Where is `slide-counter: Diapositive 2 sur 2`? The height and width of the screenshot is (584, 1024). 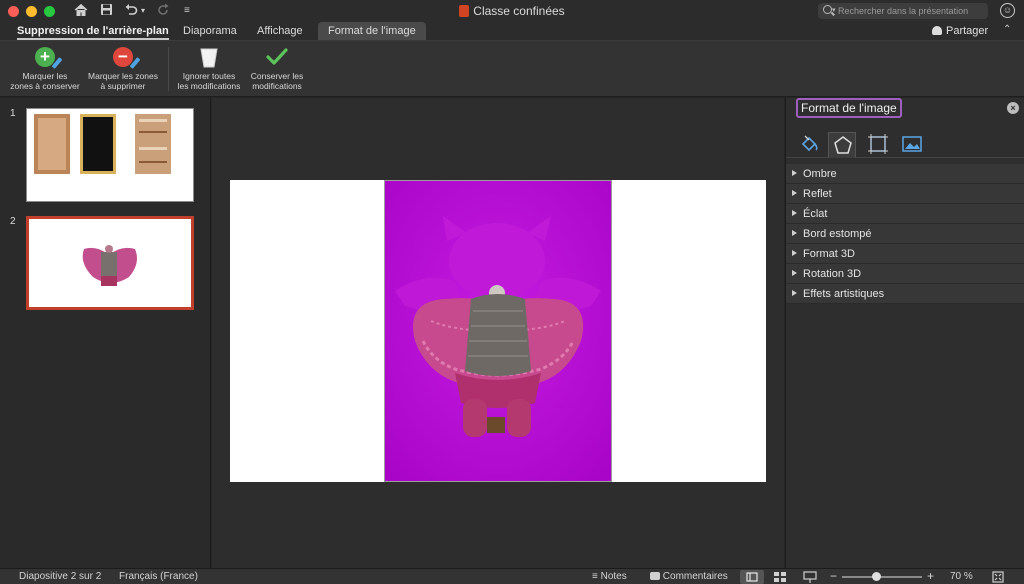 slide-counter: Diapositive 2 sur 2 is located at coordinates (60, 576).